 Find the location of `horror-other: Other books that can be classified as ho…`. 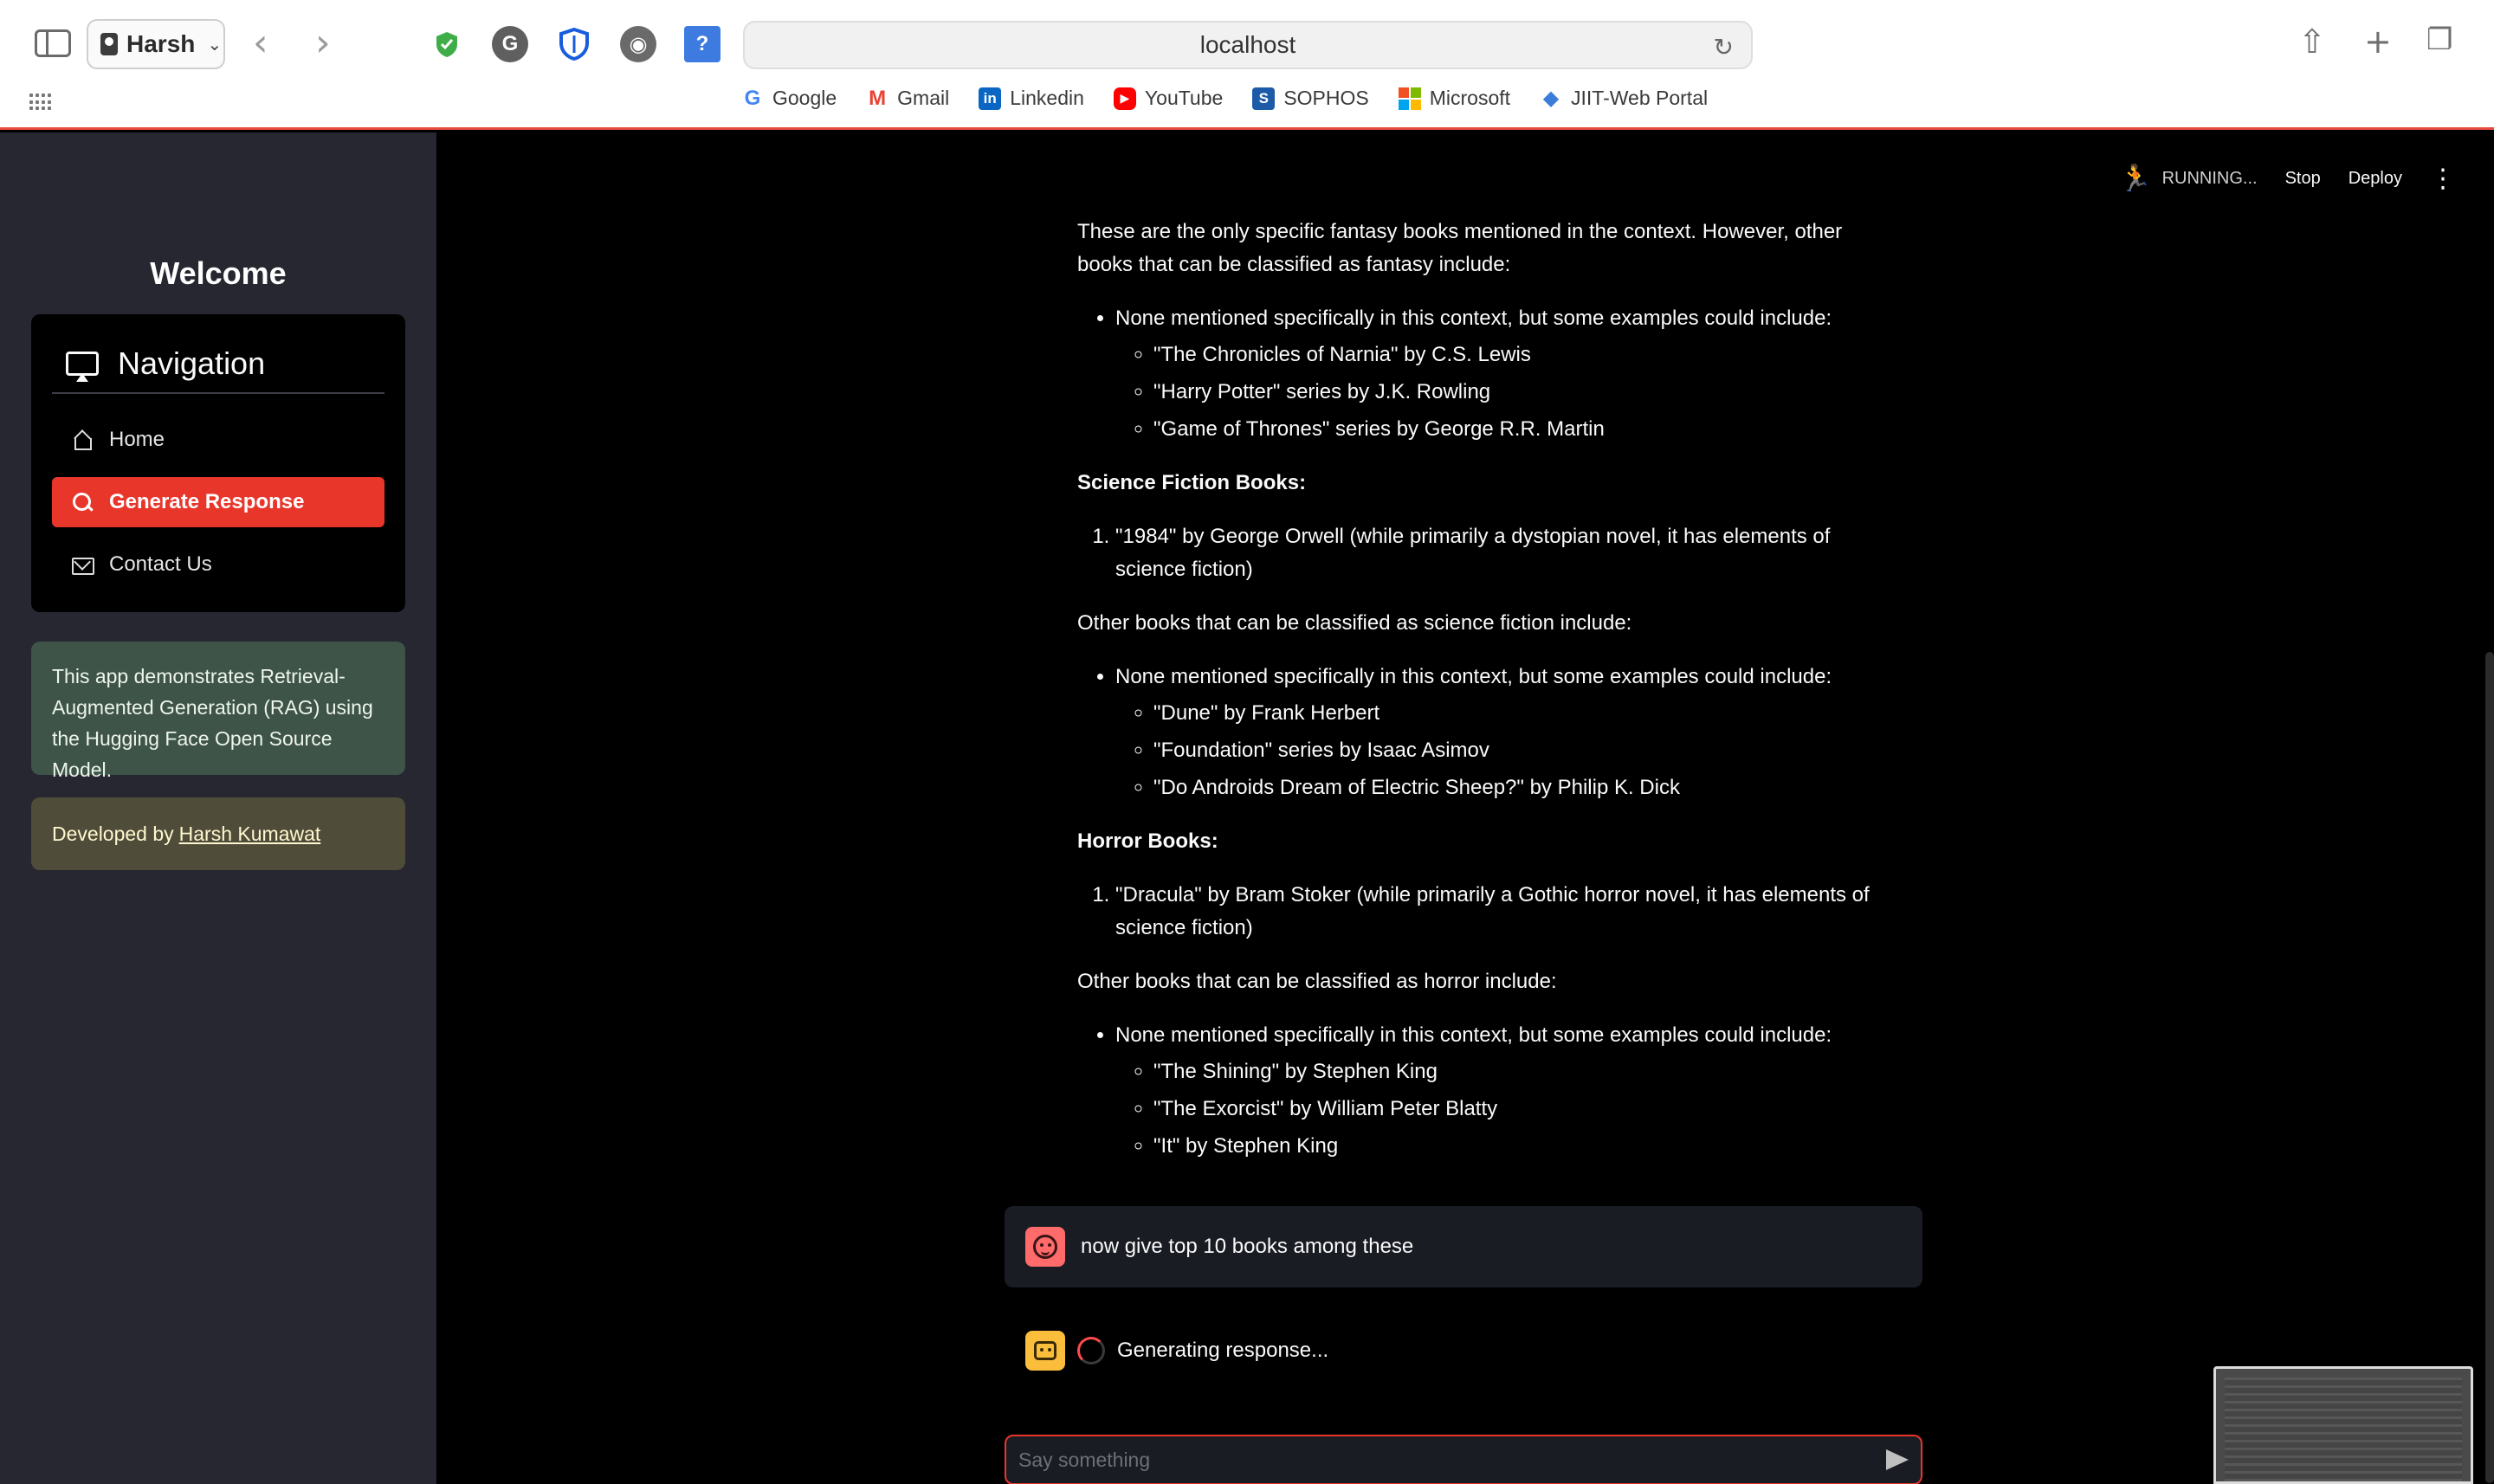

horror-other: Other books that can be classified as ho… is located at coordinates (1317, 982).